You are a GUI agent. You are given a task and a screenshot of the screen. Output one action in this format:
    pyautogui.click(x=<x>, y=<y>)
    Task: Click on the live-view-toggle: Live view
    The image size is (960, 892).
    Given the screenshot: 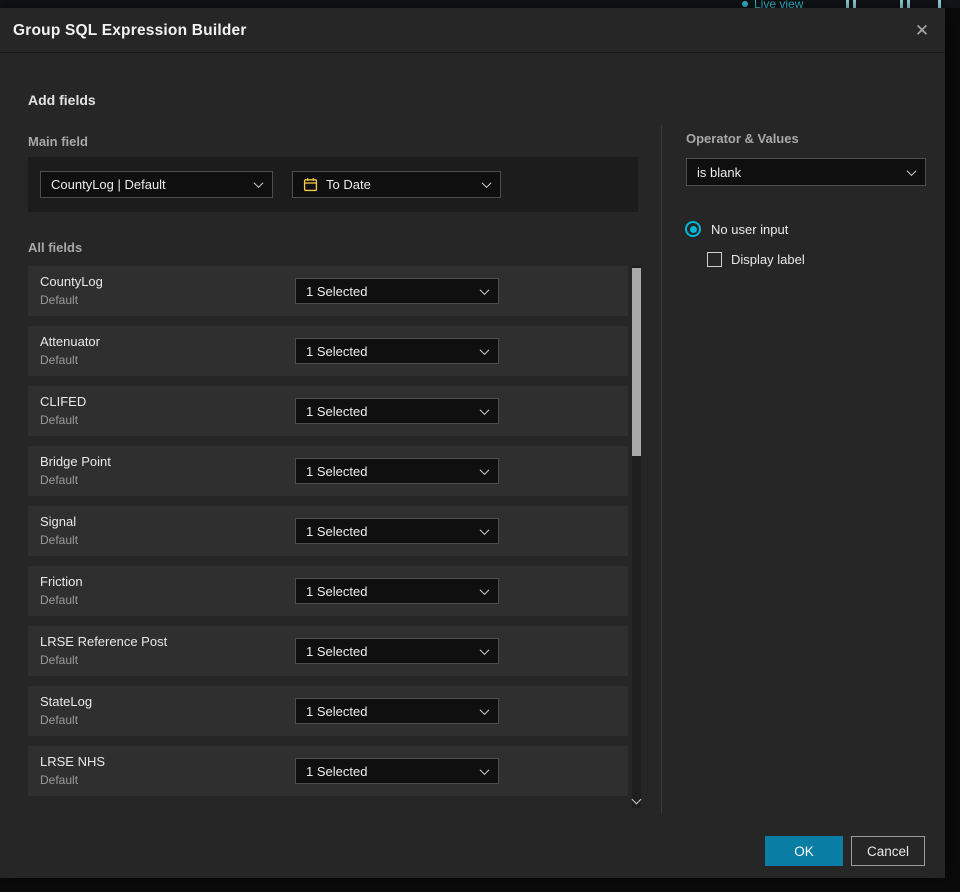 What is the action you would take?
    pyautogui.click(x=772, y=4)
    